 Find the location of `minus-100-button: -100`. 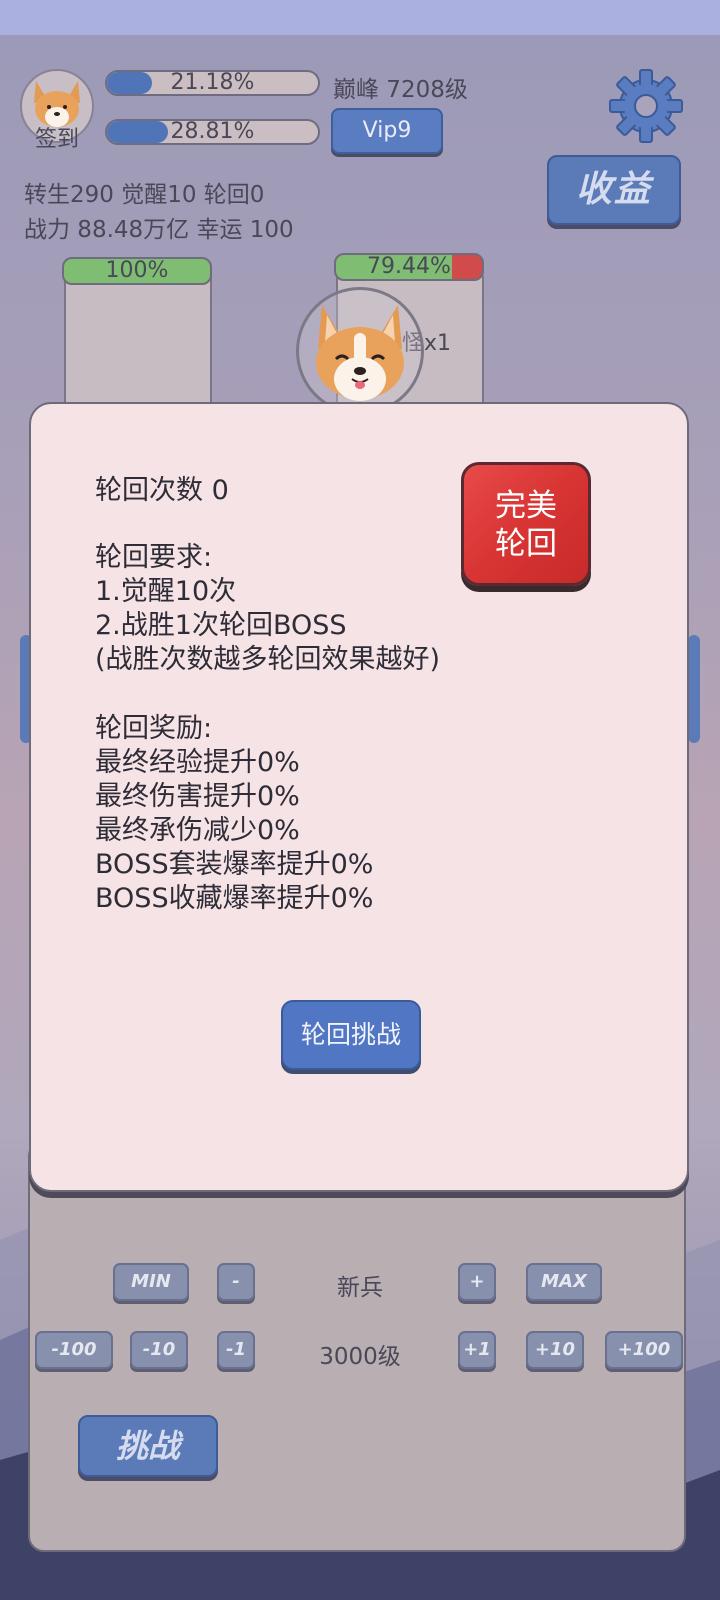

minus-100-button: -100 is located at coordinates (74, 1350).